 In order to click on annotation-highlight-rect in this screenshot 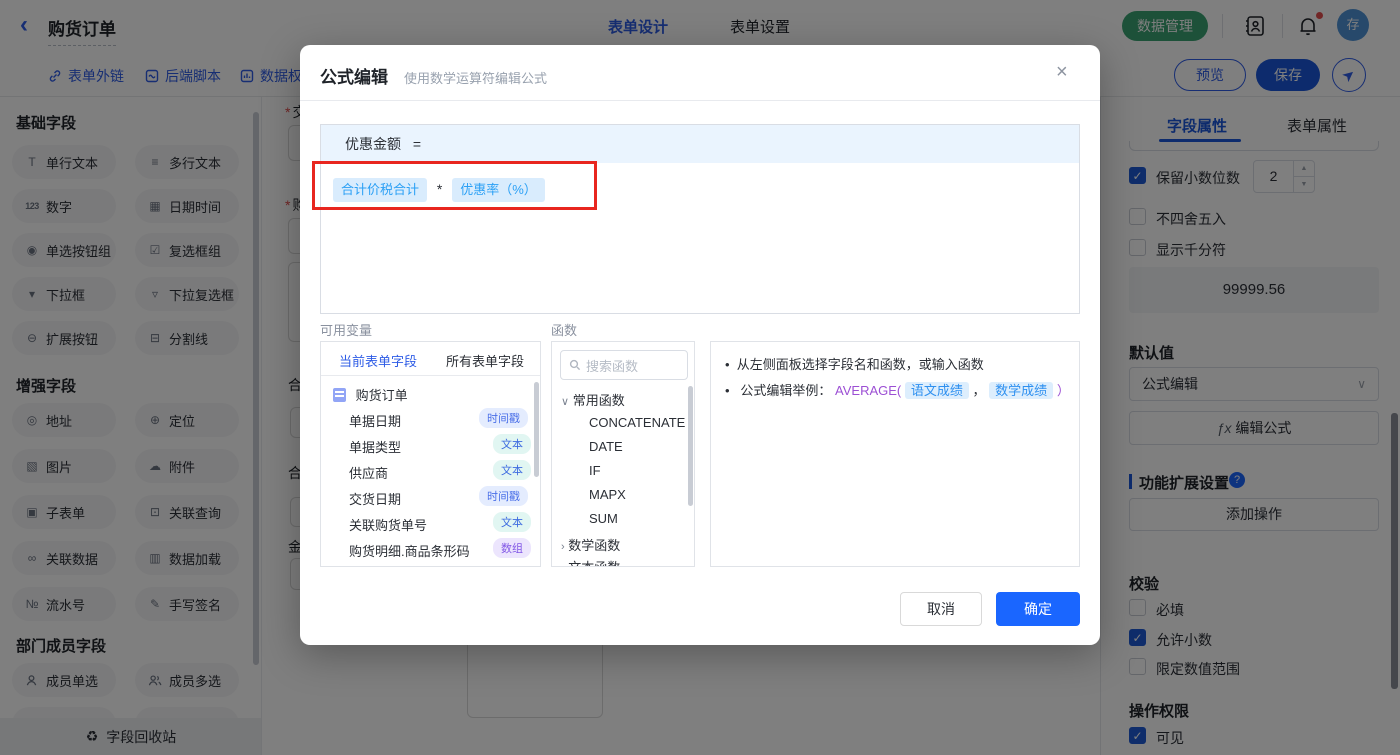, I will do `click(454, 185)`.